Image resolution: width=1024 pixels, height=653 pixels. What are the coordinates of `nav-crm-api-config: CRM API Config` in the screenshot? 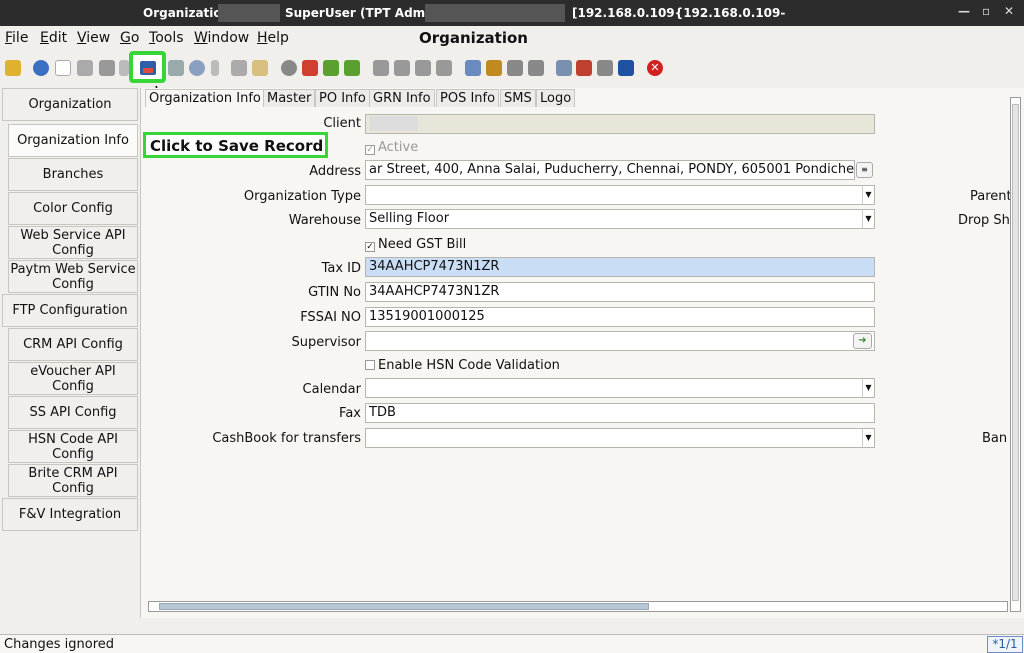 It's located at (73, 344).